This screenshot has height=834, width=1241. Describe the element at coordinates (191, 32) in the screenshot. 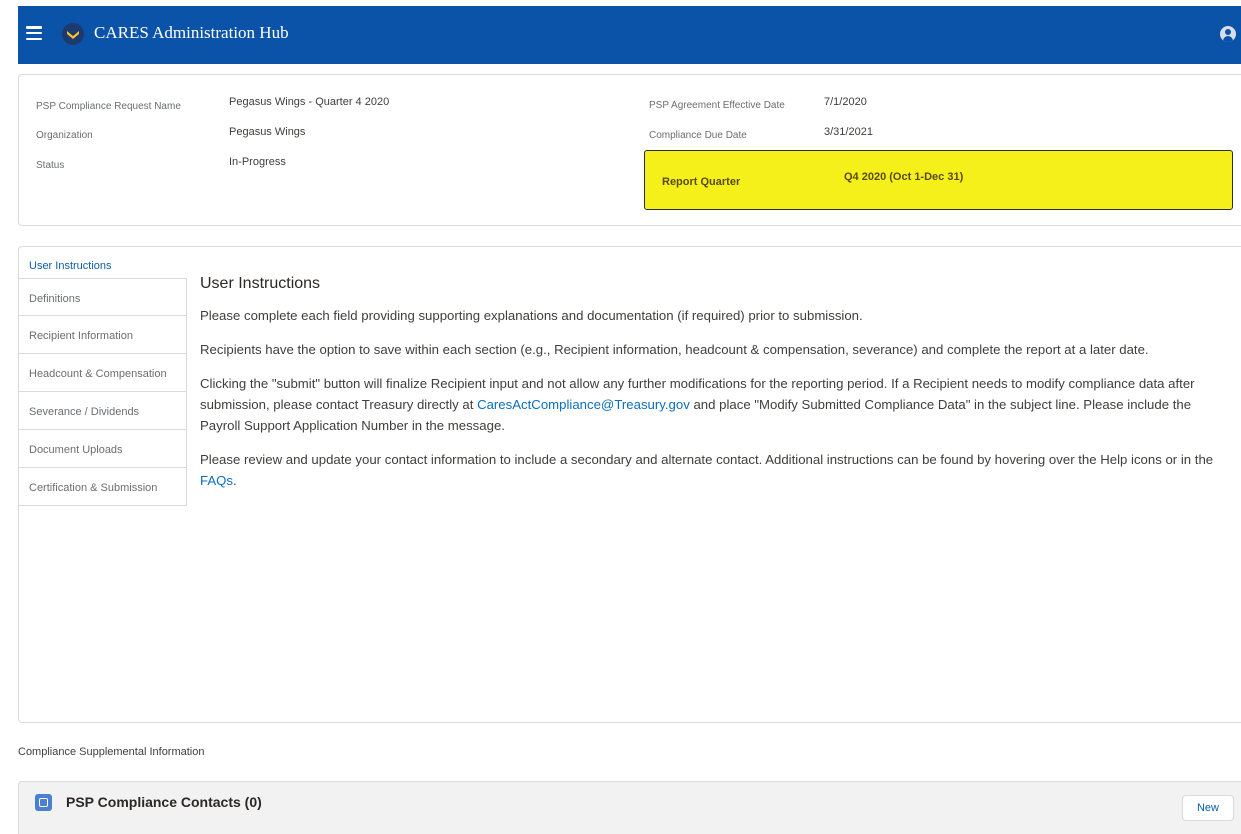

I see `app-title: CARES Administration Hub` at that location.